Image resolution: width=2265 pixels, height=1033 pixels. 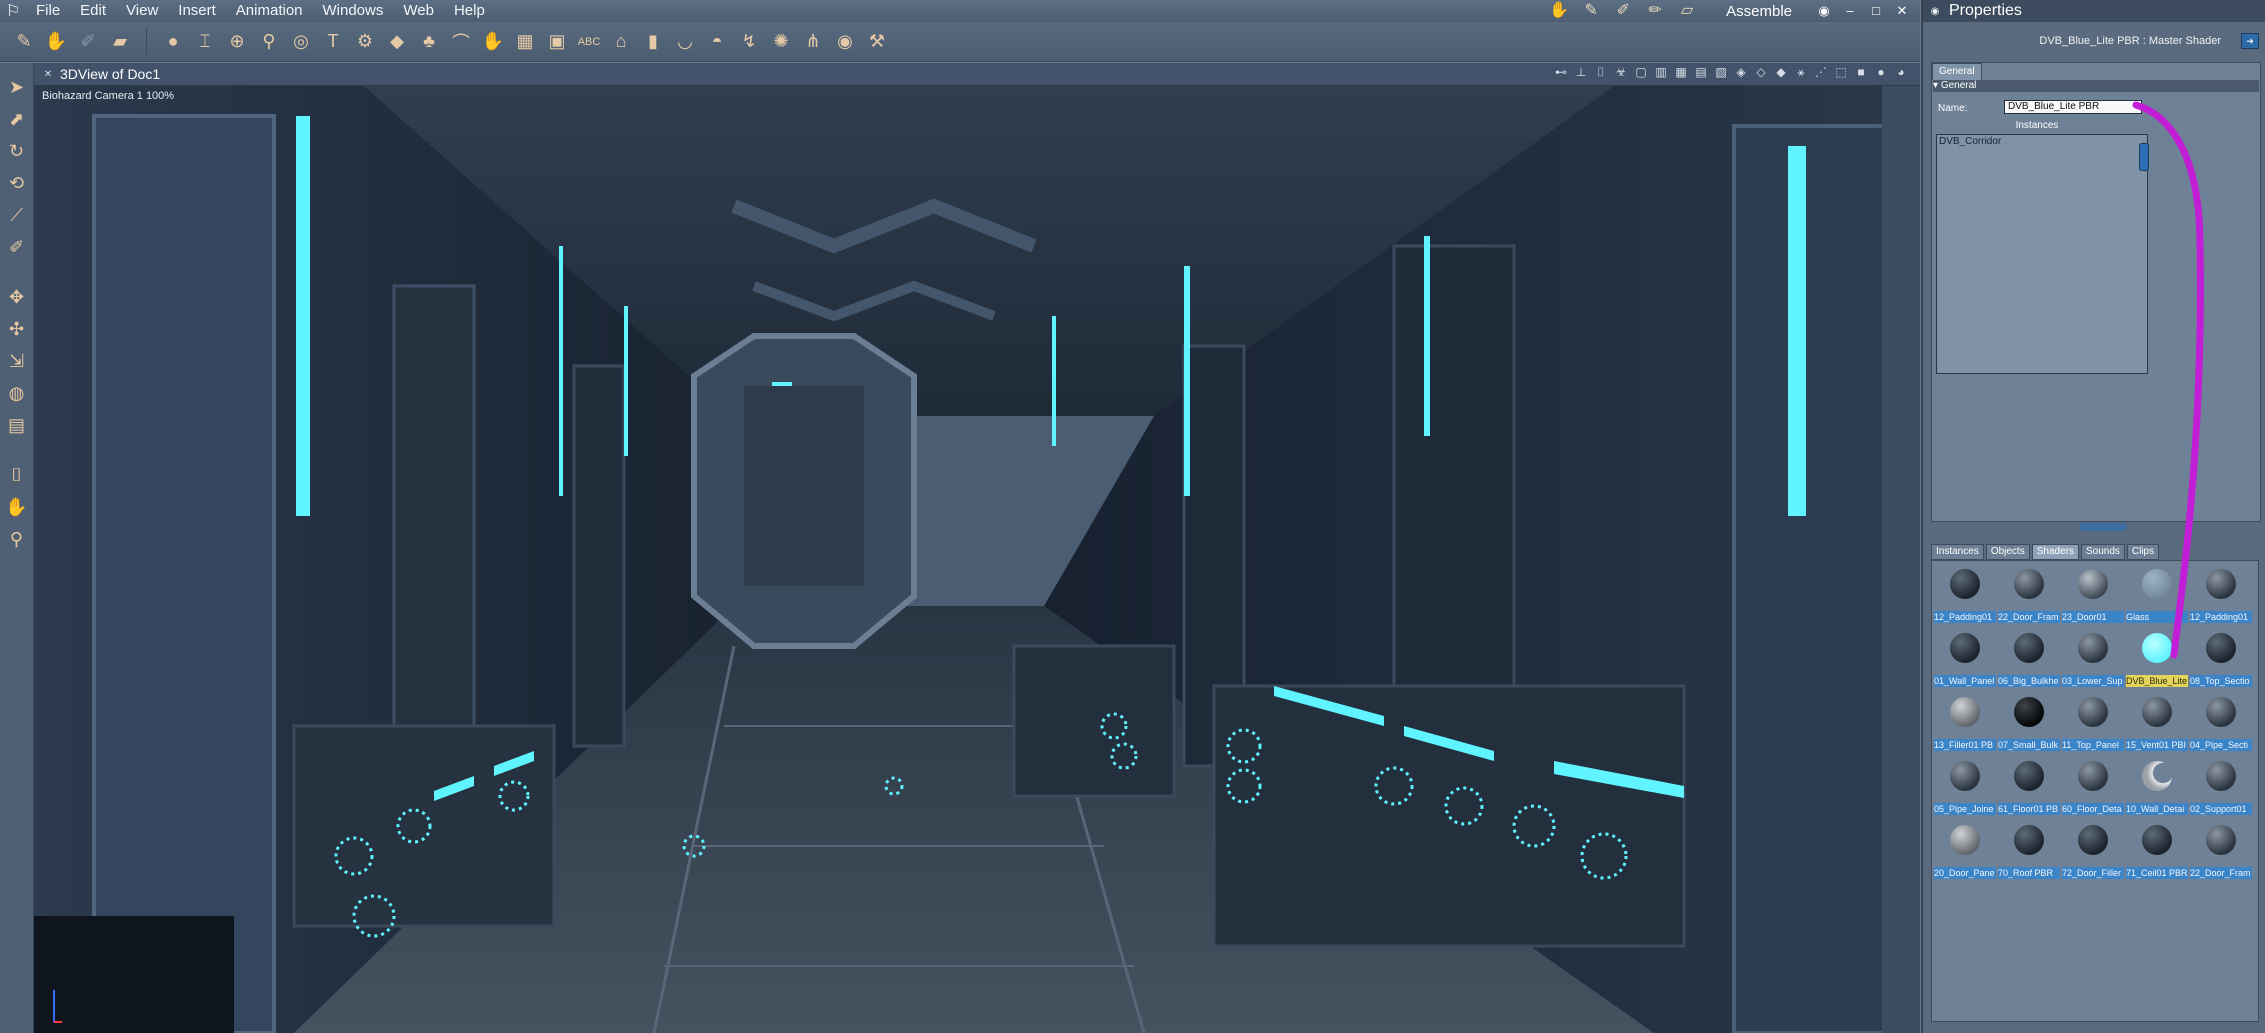 What do you see at coordinates (717, 42) in the screenshot?
I see `shell-icon: ◓` at bounding box center [717, 42].